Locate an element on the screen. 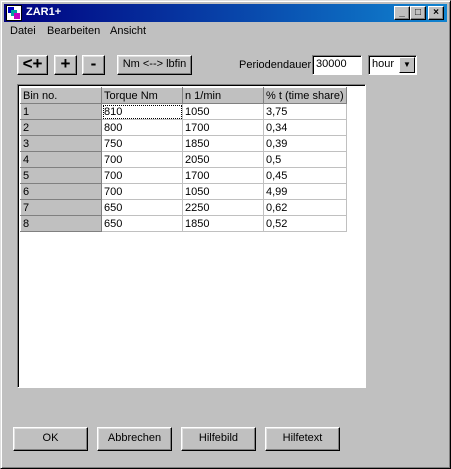  table-cell: 0,52 is located at coordinates (305, 223).